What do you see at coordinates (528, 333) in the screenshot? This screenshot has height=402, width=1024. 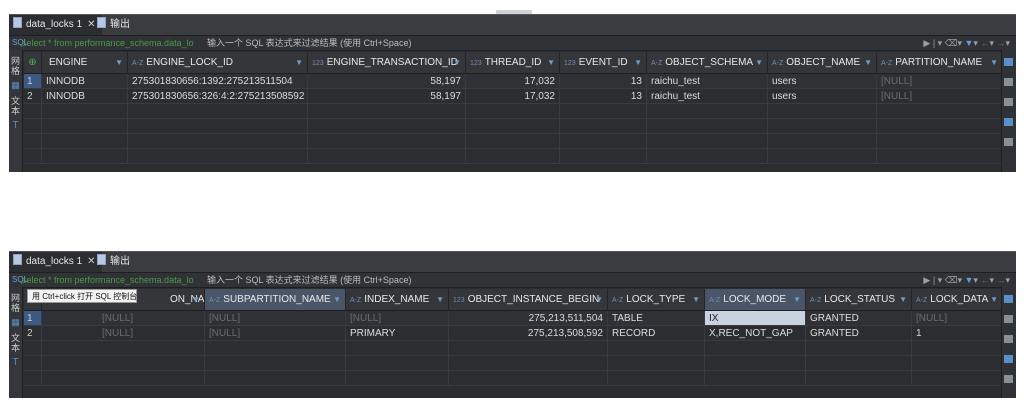 I see `table-cell: 275,213,508,592` at bounding box center [528, 333].